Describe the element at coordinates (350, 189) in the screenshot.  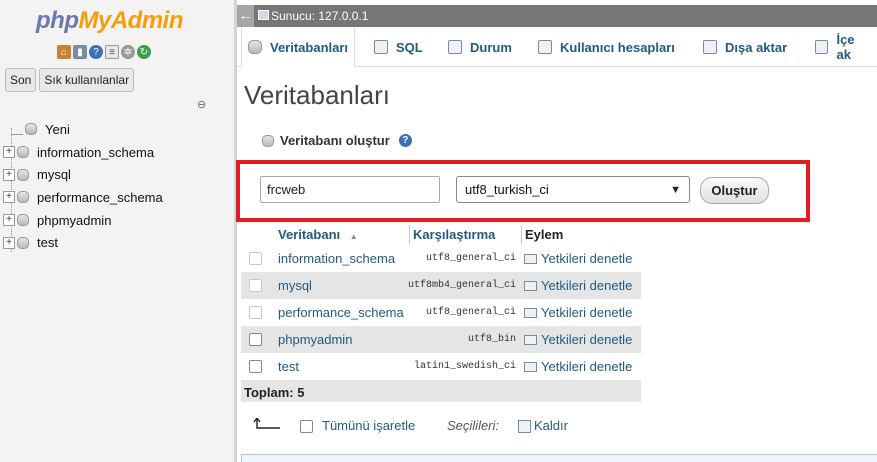
I see `database-name-input` at that location.